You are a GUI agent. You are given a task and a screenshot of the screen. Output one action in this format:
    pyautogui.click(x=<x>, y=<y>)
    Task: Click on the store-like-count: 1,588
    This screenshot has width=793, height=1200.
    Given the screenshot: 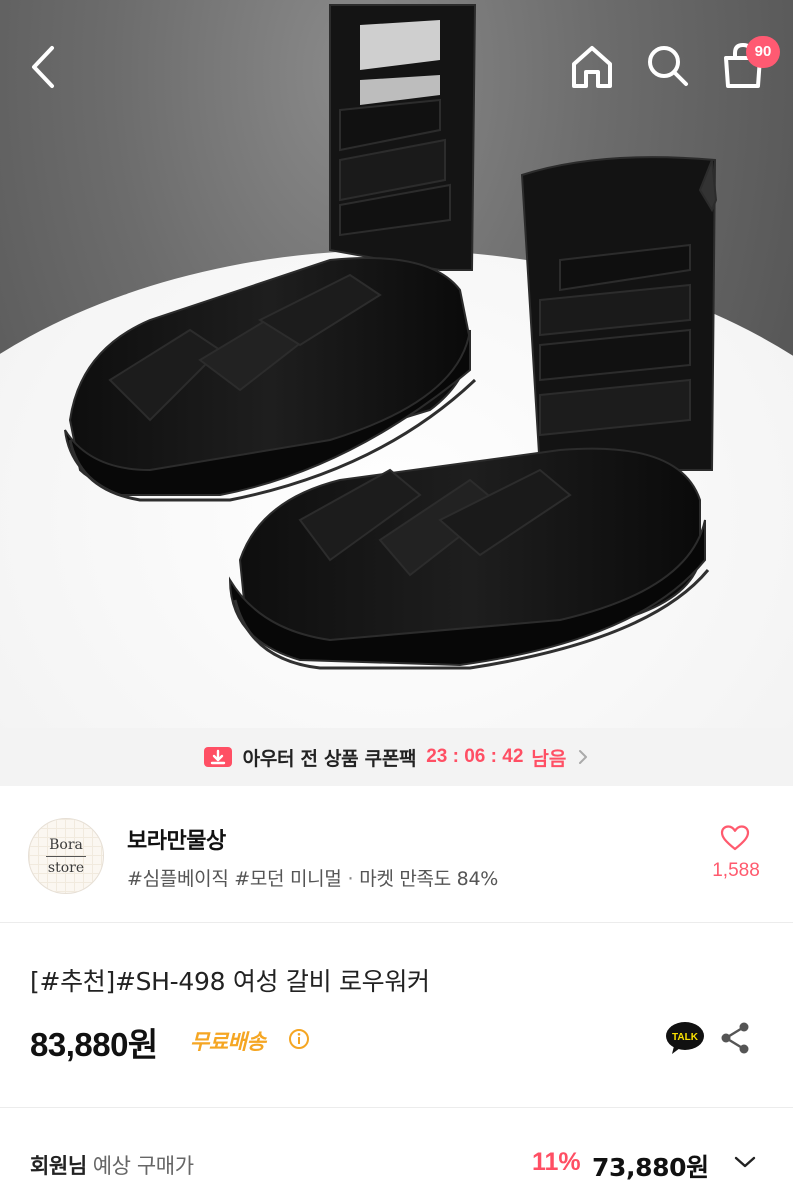 What is the action you would take?
    pyautogui.click(x=736, y=870)
    